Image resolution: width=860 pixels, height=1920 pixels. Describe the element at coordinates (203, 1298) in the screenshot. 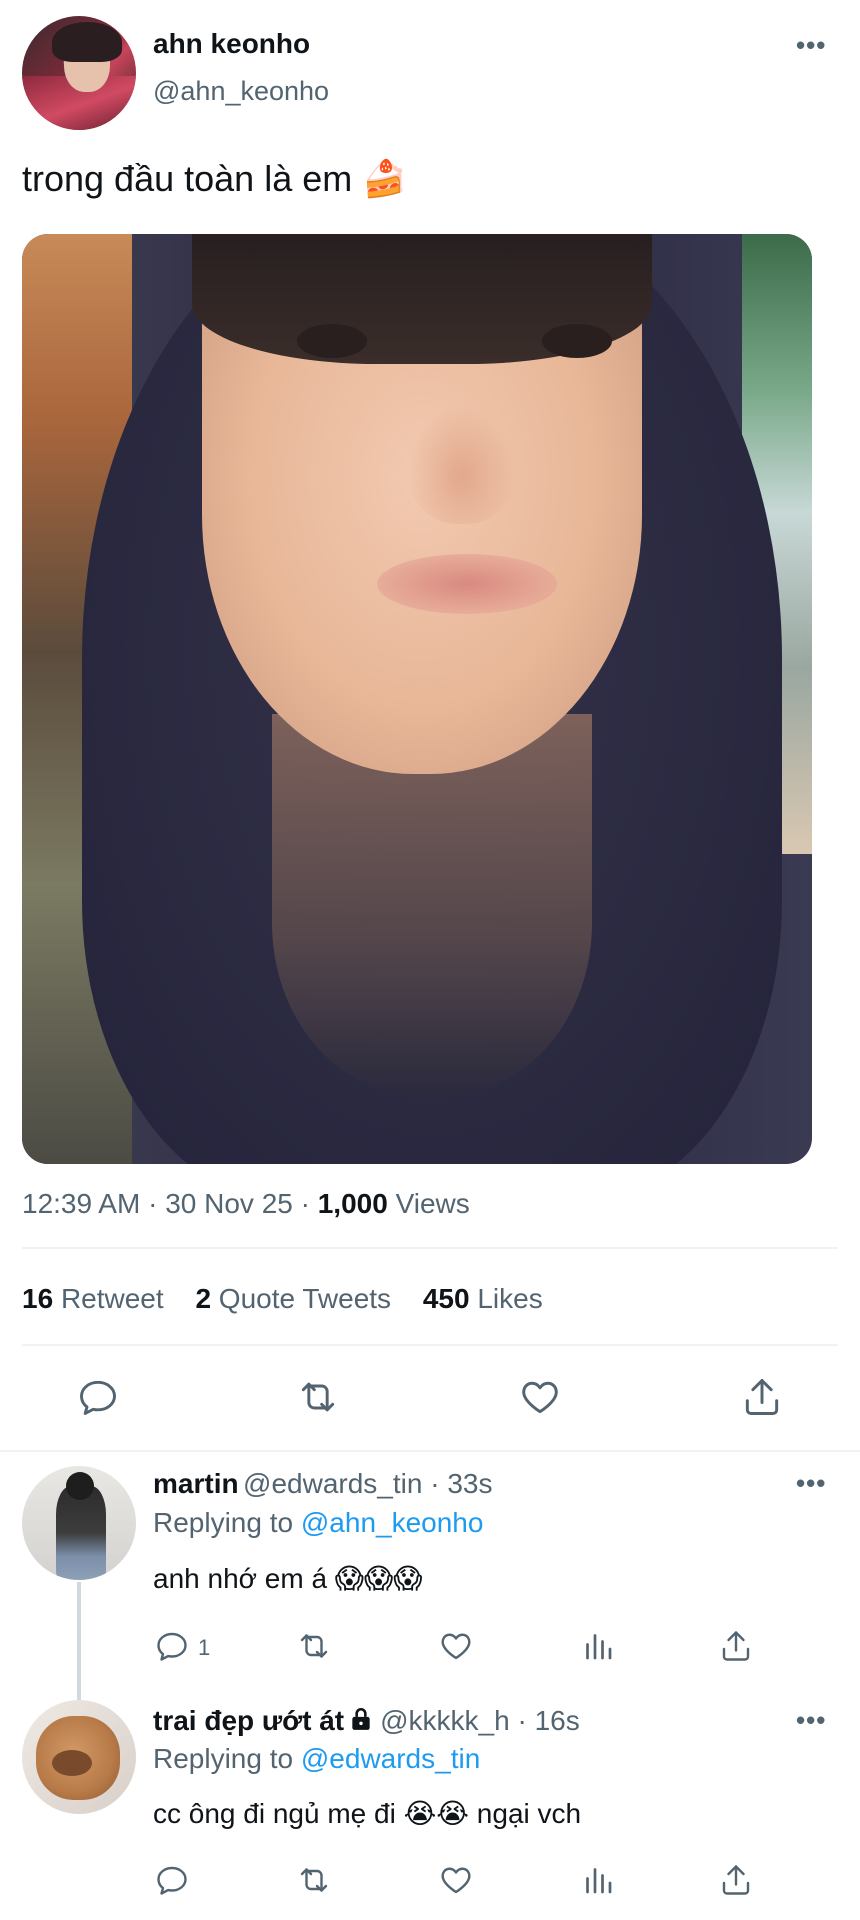

I see `quotes-count: 2` at that location.